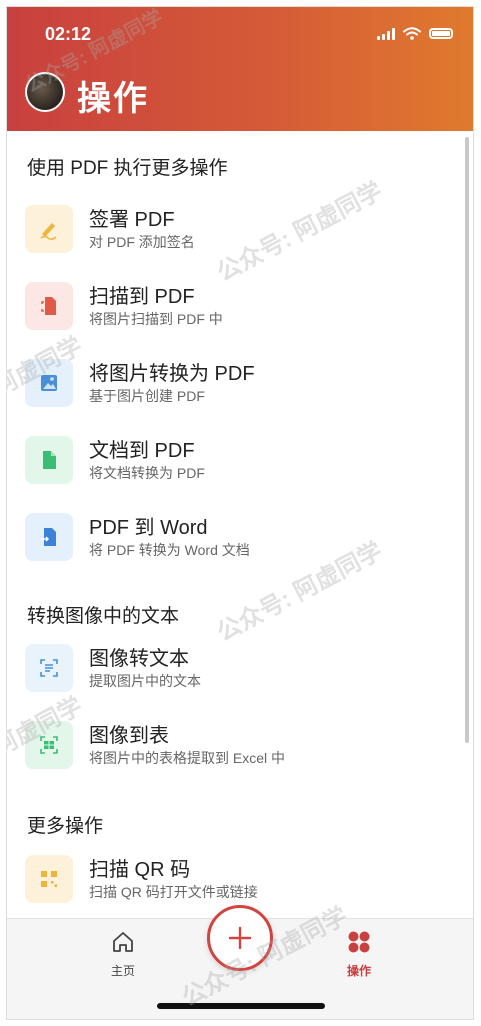 The width and height of the screenshot is (481, 1026). I want to click on action-title: 扫描 QR 码, so click(140, 870).